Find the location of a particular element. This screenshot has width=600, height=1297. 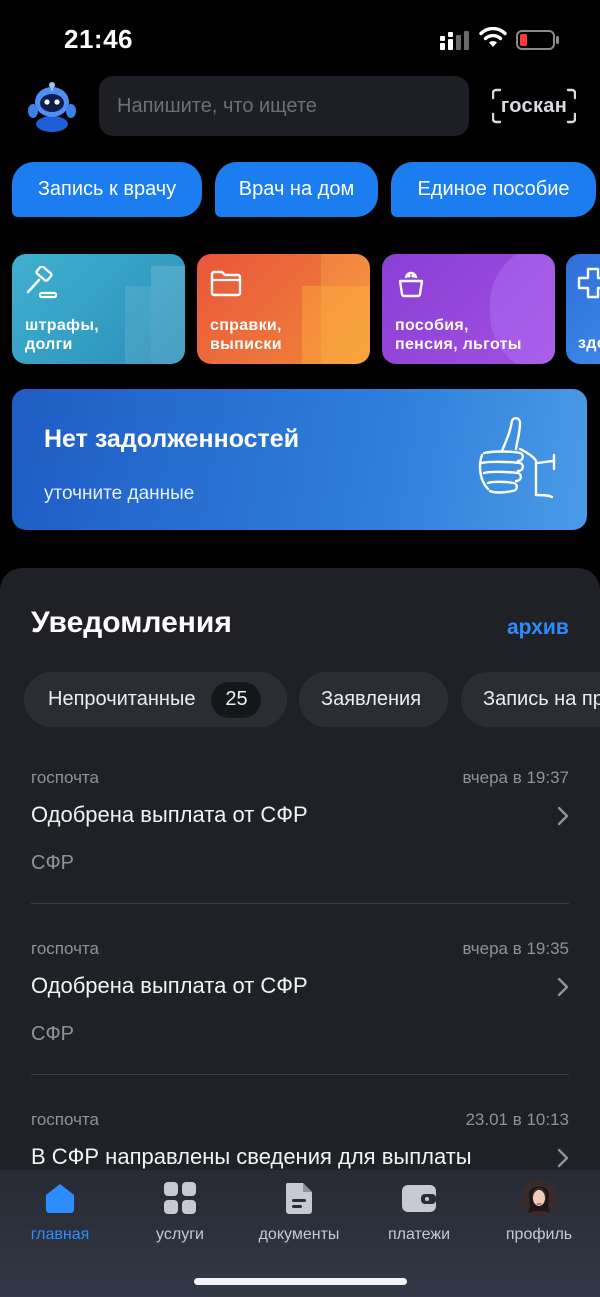

filter-applications: Заявления is located at coordinates (373, 699).